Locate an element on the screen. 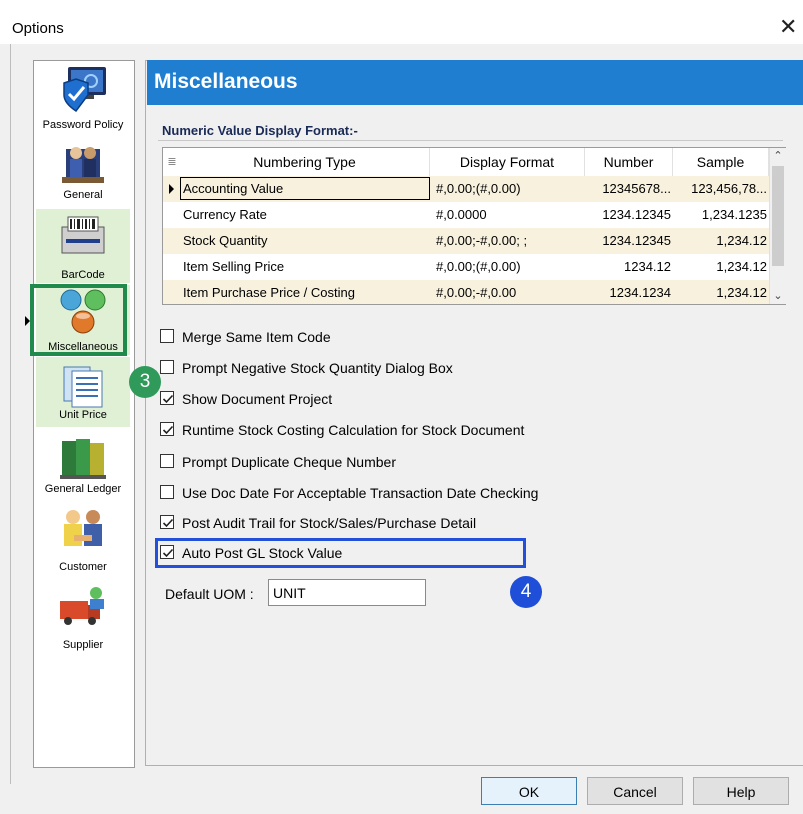 This screenshot has width=803, height=814. people-office-icon is located at coordinates (83, 165).